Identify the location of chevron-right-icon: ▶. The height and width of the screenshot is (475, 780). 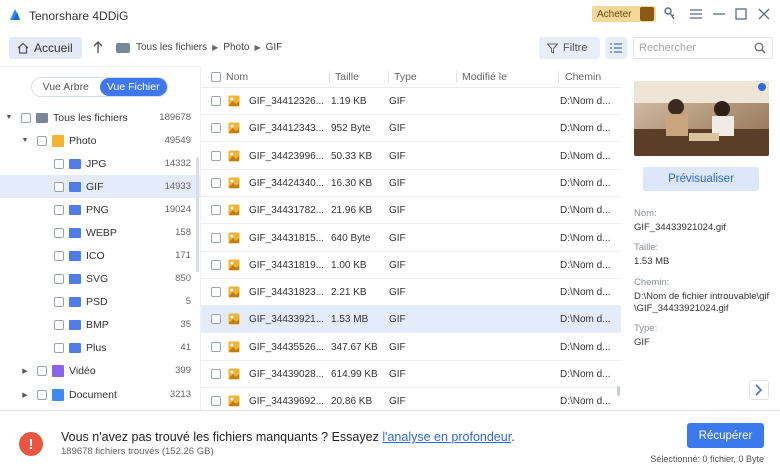
(257, 47).